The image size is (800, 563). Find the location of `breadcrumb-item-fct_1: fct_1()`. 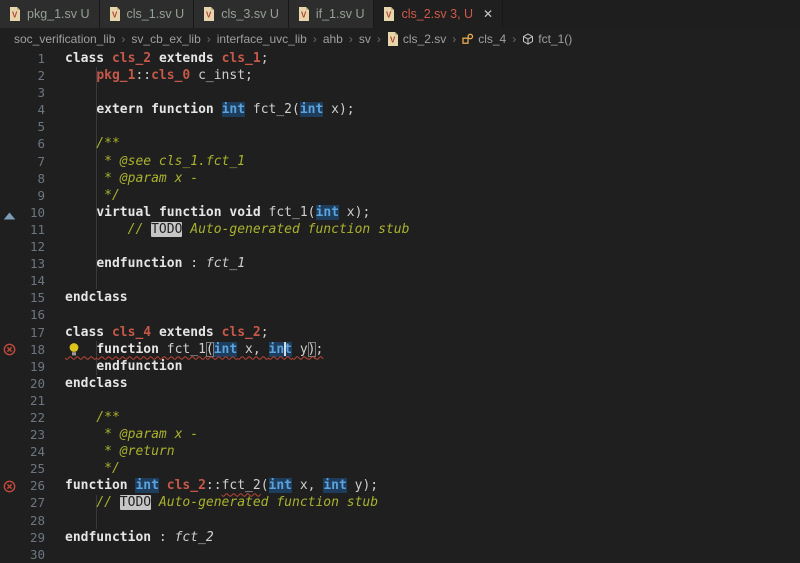

breadcrumb-item-fct_1: fct_1() is located at coordinates (547, 39).